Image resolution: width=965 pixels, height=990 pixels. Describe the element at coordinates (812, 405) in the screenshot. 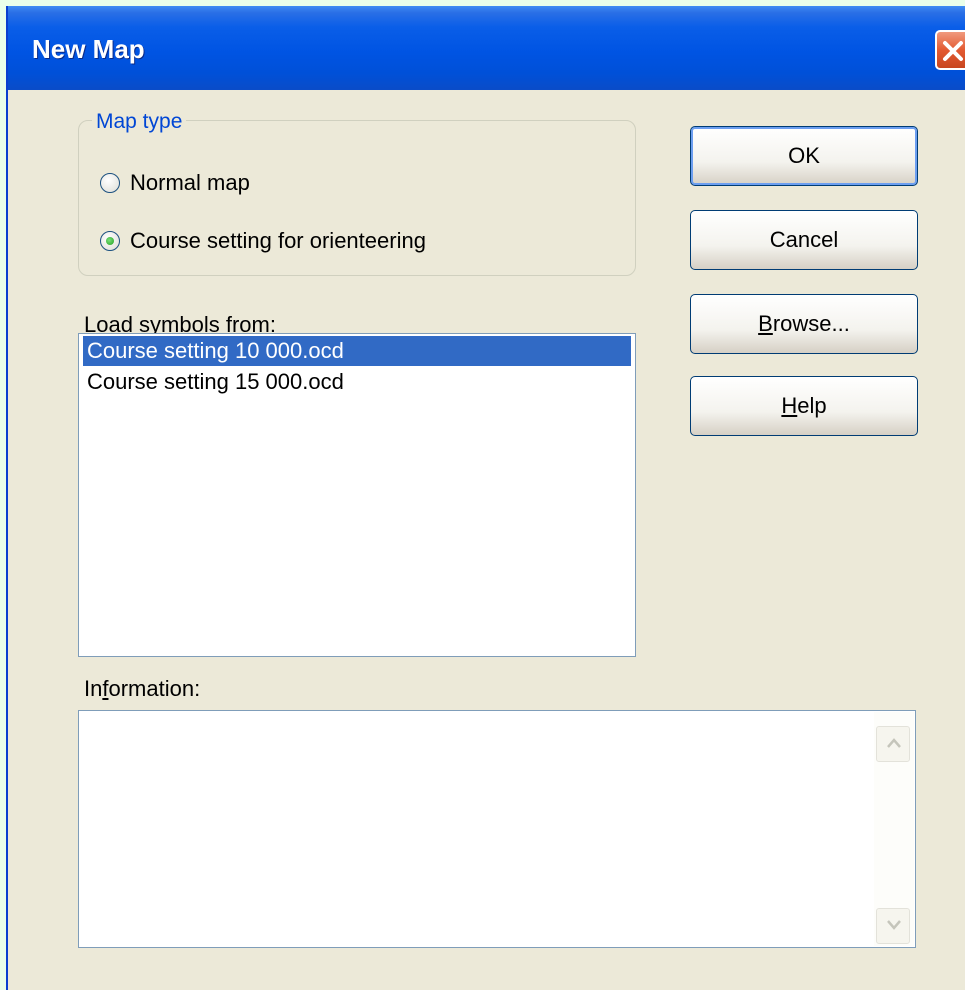

I see `help-label: elp` at that location.